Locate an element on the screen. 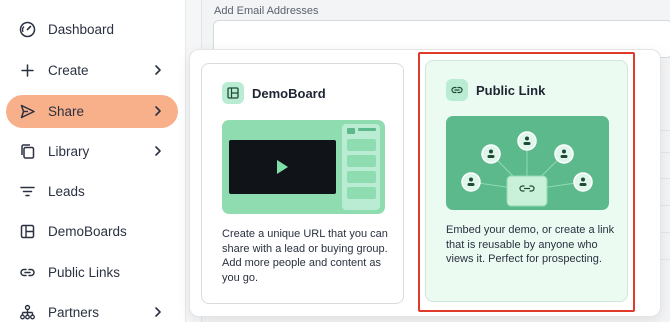 This screenshot has width=670, height=322. sidebar-item-label: DemoBoards is located at coordinates (87, 231).